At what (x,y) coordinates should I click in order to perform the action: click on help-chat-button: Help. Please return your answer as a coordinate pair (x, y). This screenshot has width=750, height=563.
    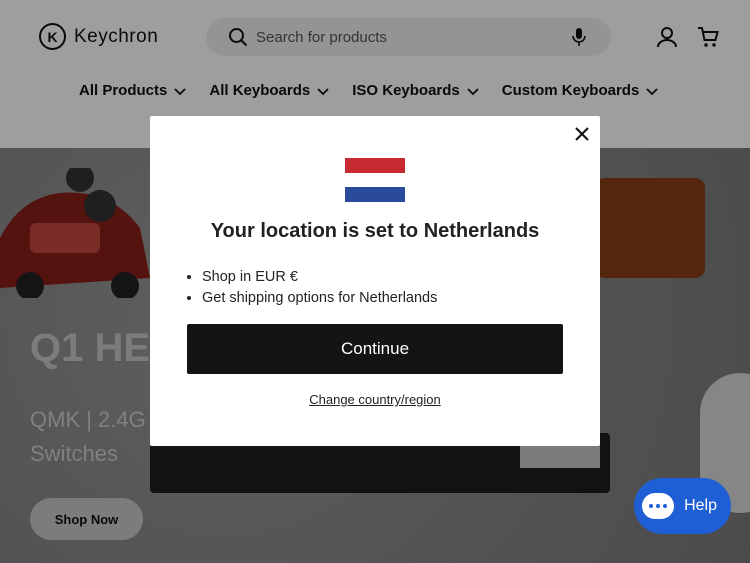
    Looking at the image, I should click on (682, 506).